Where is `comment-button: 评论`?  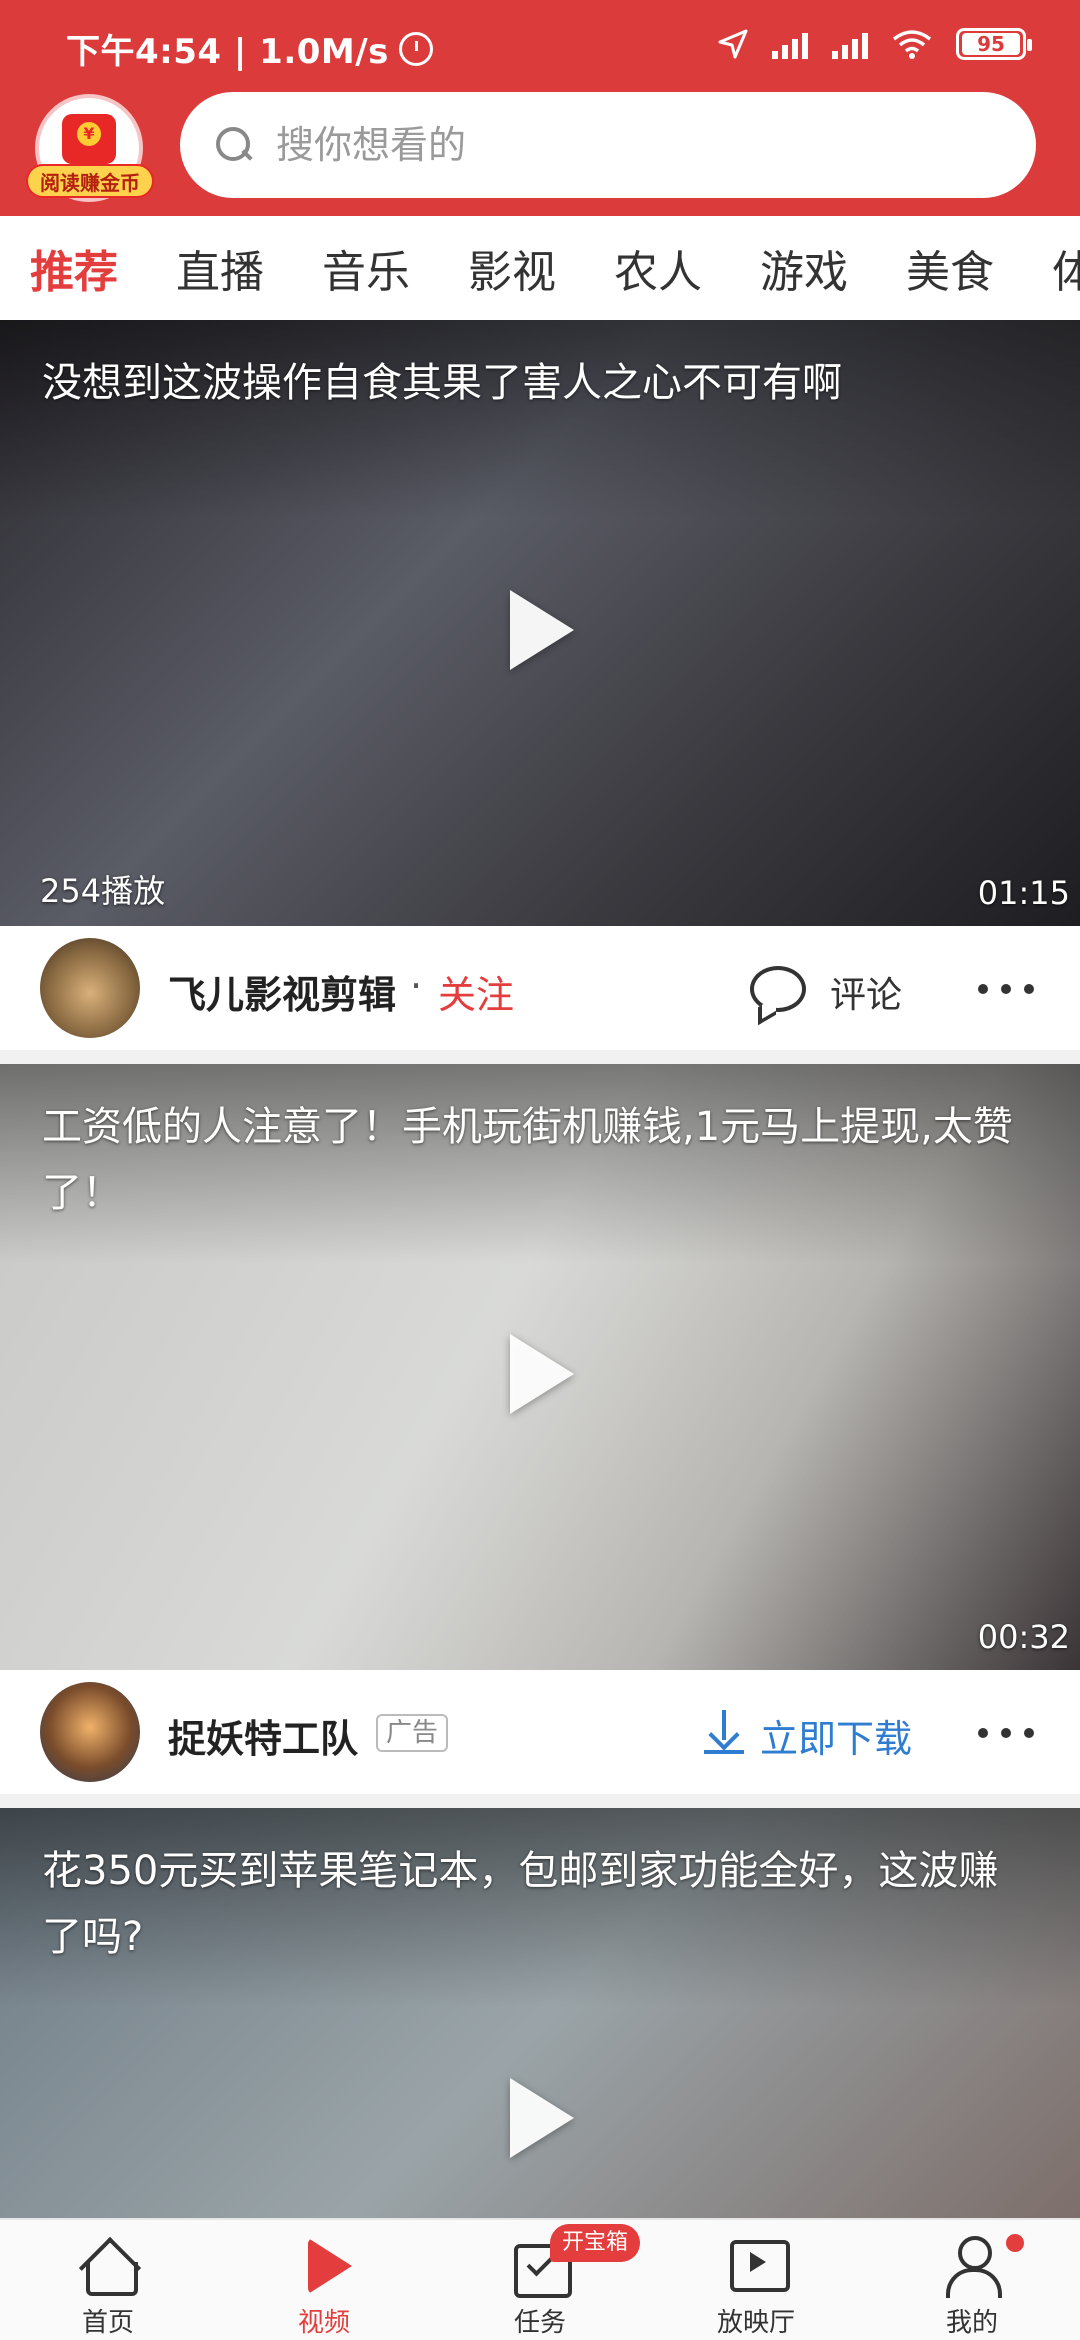 comment-button: 评论 is located at coordinates (866, 992).